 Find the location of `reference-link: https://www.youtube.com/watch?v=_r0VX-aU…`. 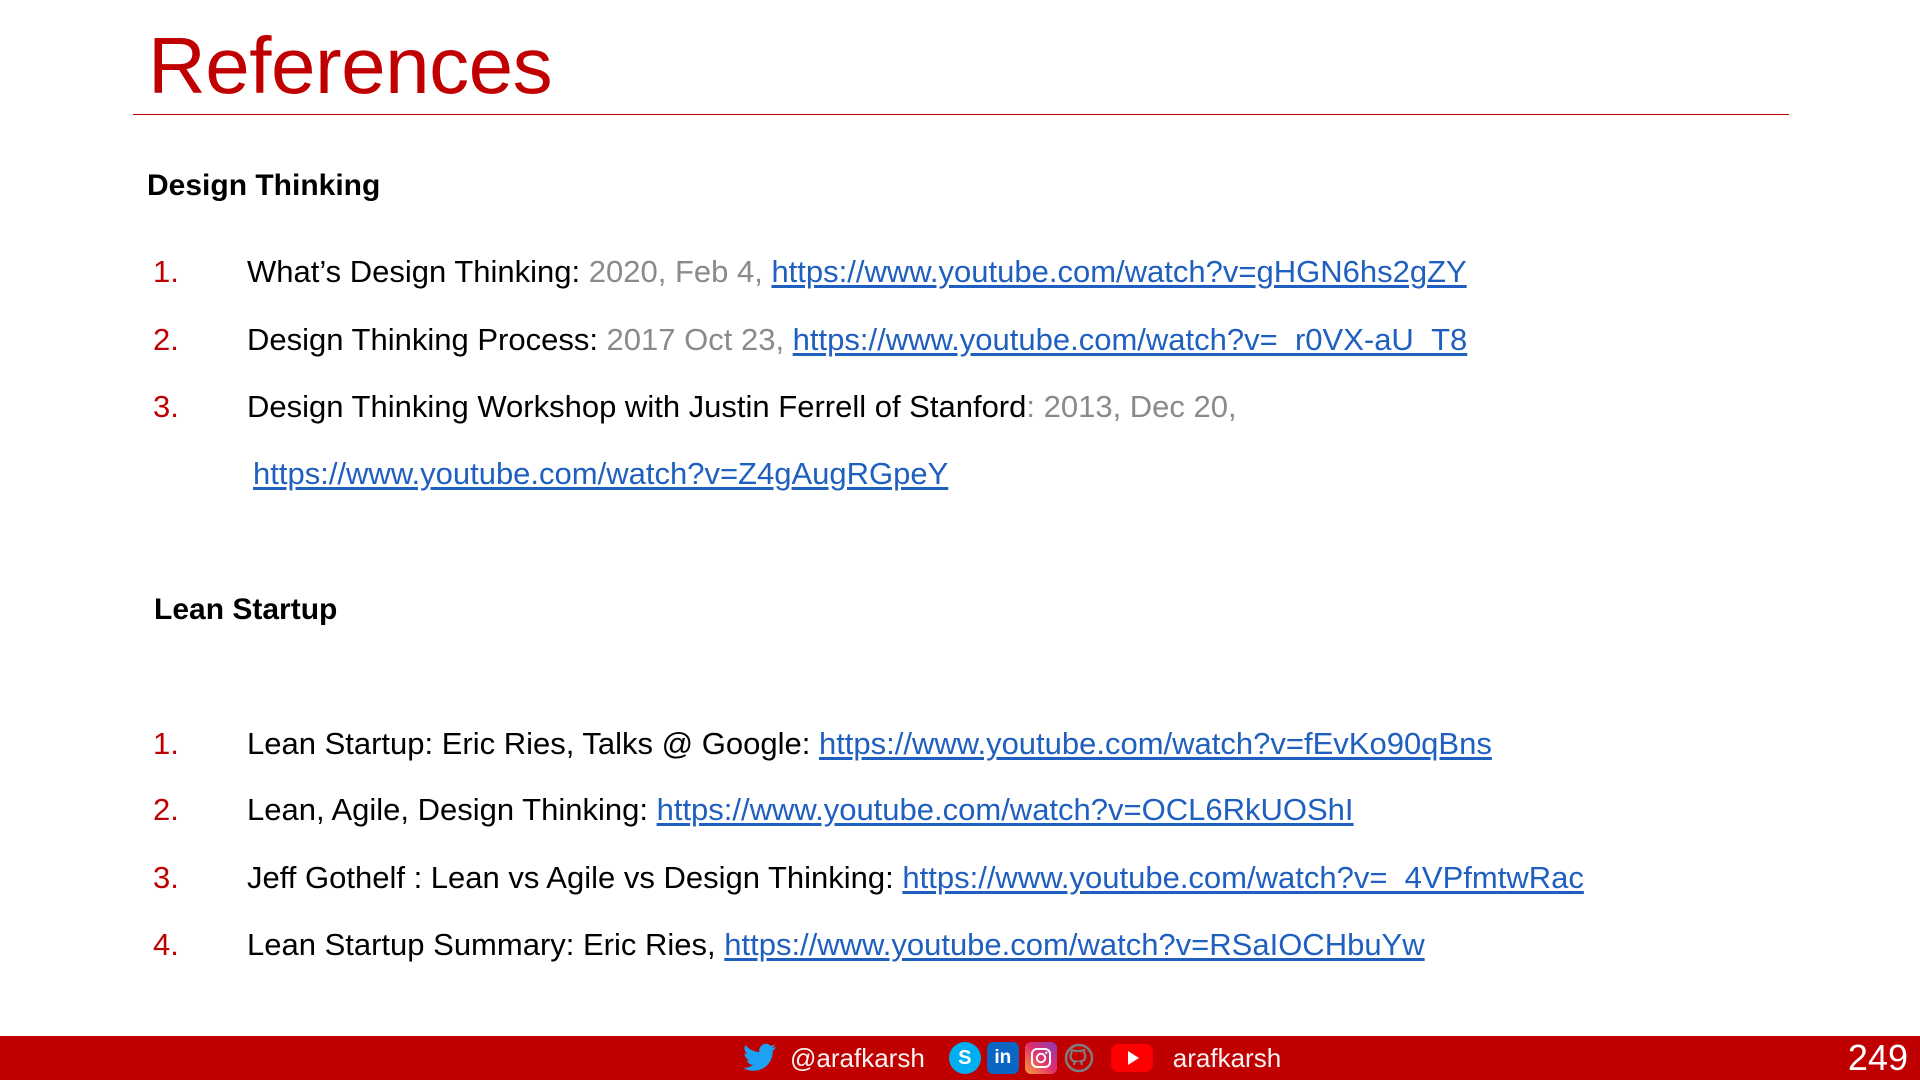

reference-link: https://www.youtube.com/watch?v=_r0VX-aU… is located at coordinates (1130, 339).